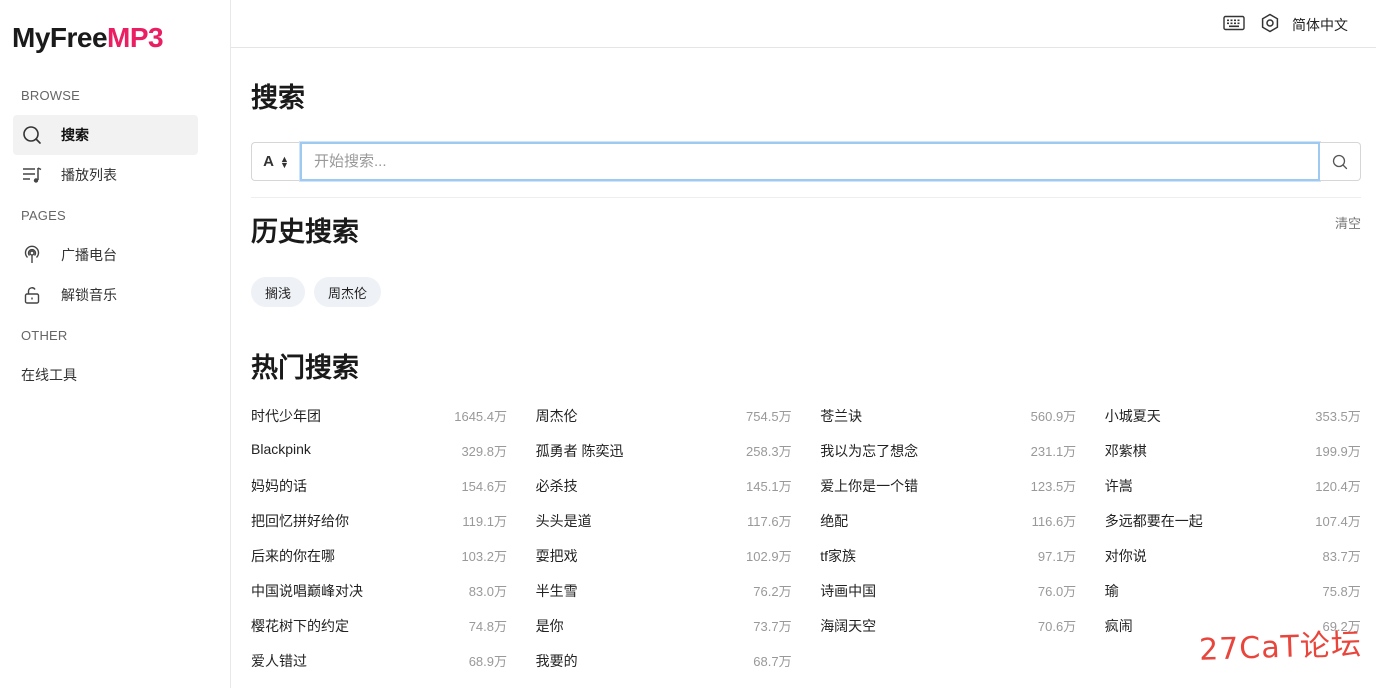  What do you see at coordinates (1234, 23) in the screenshot?
I see `keyboard-icon` at bounding box center [1234, 23].